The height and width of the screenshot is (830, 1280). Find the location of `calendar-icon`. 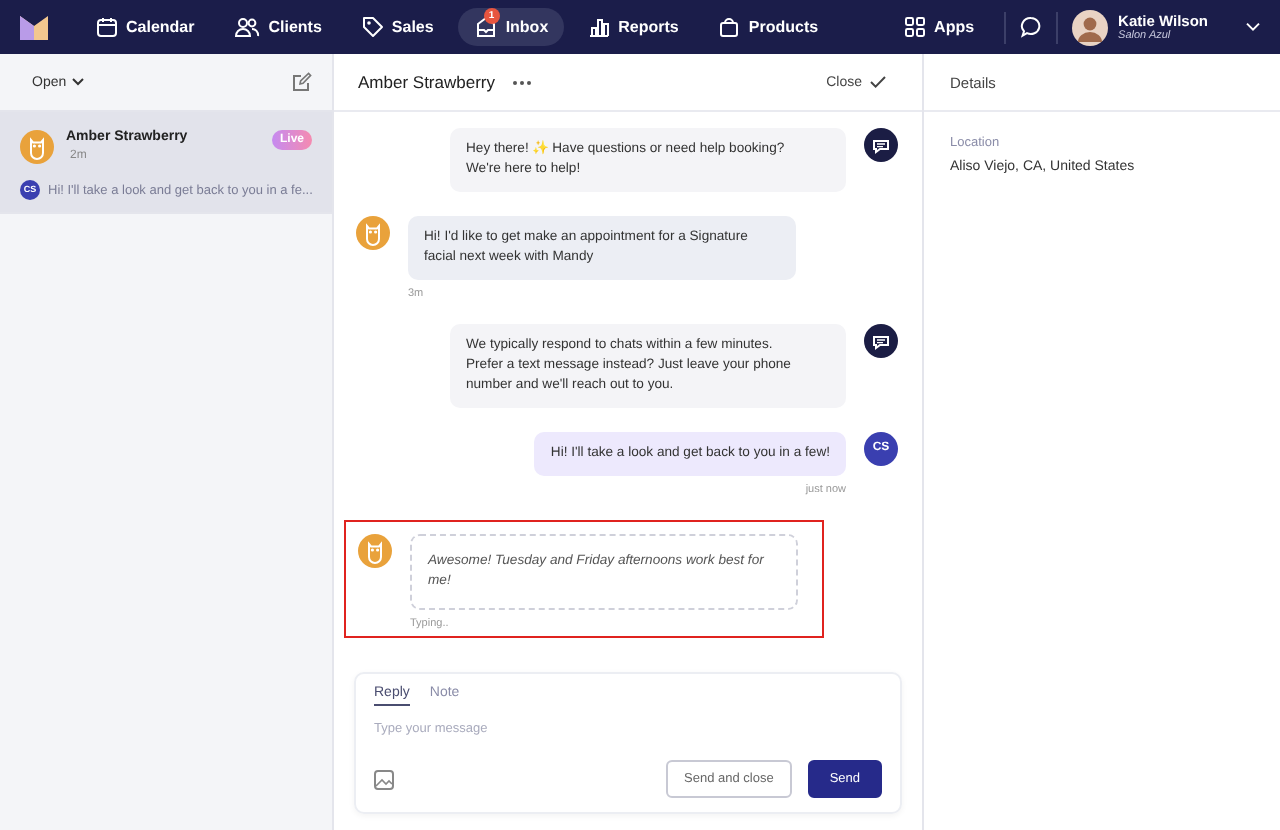

calendar-icon is located at coordinates (107, 27).